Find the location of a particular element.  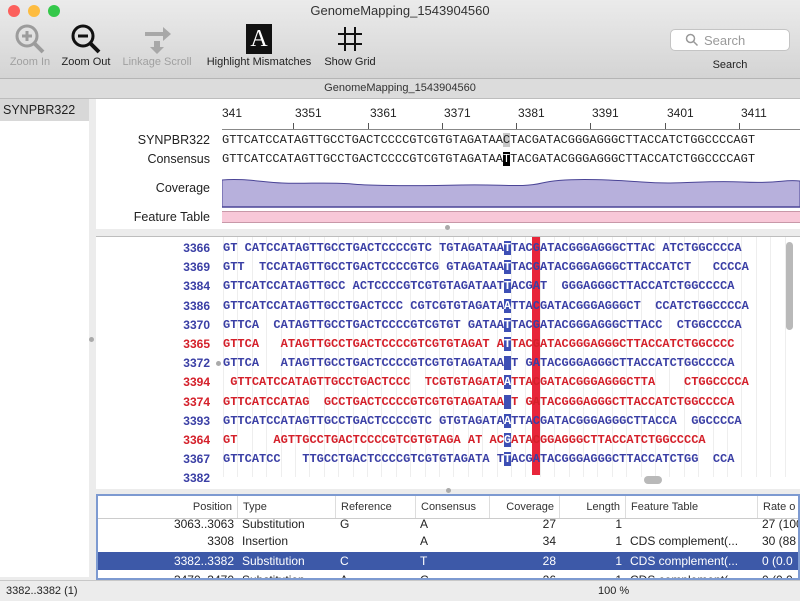

zoom-level: 100 % is located at coordinates (614, 591).